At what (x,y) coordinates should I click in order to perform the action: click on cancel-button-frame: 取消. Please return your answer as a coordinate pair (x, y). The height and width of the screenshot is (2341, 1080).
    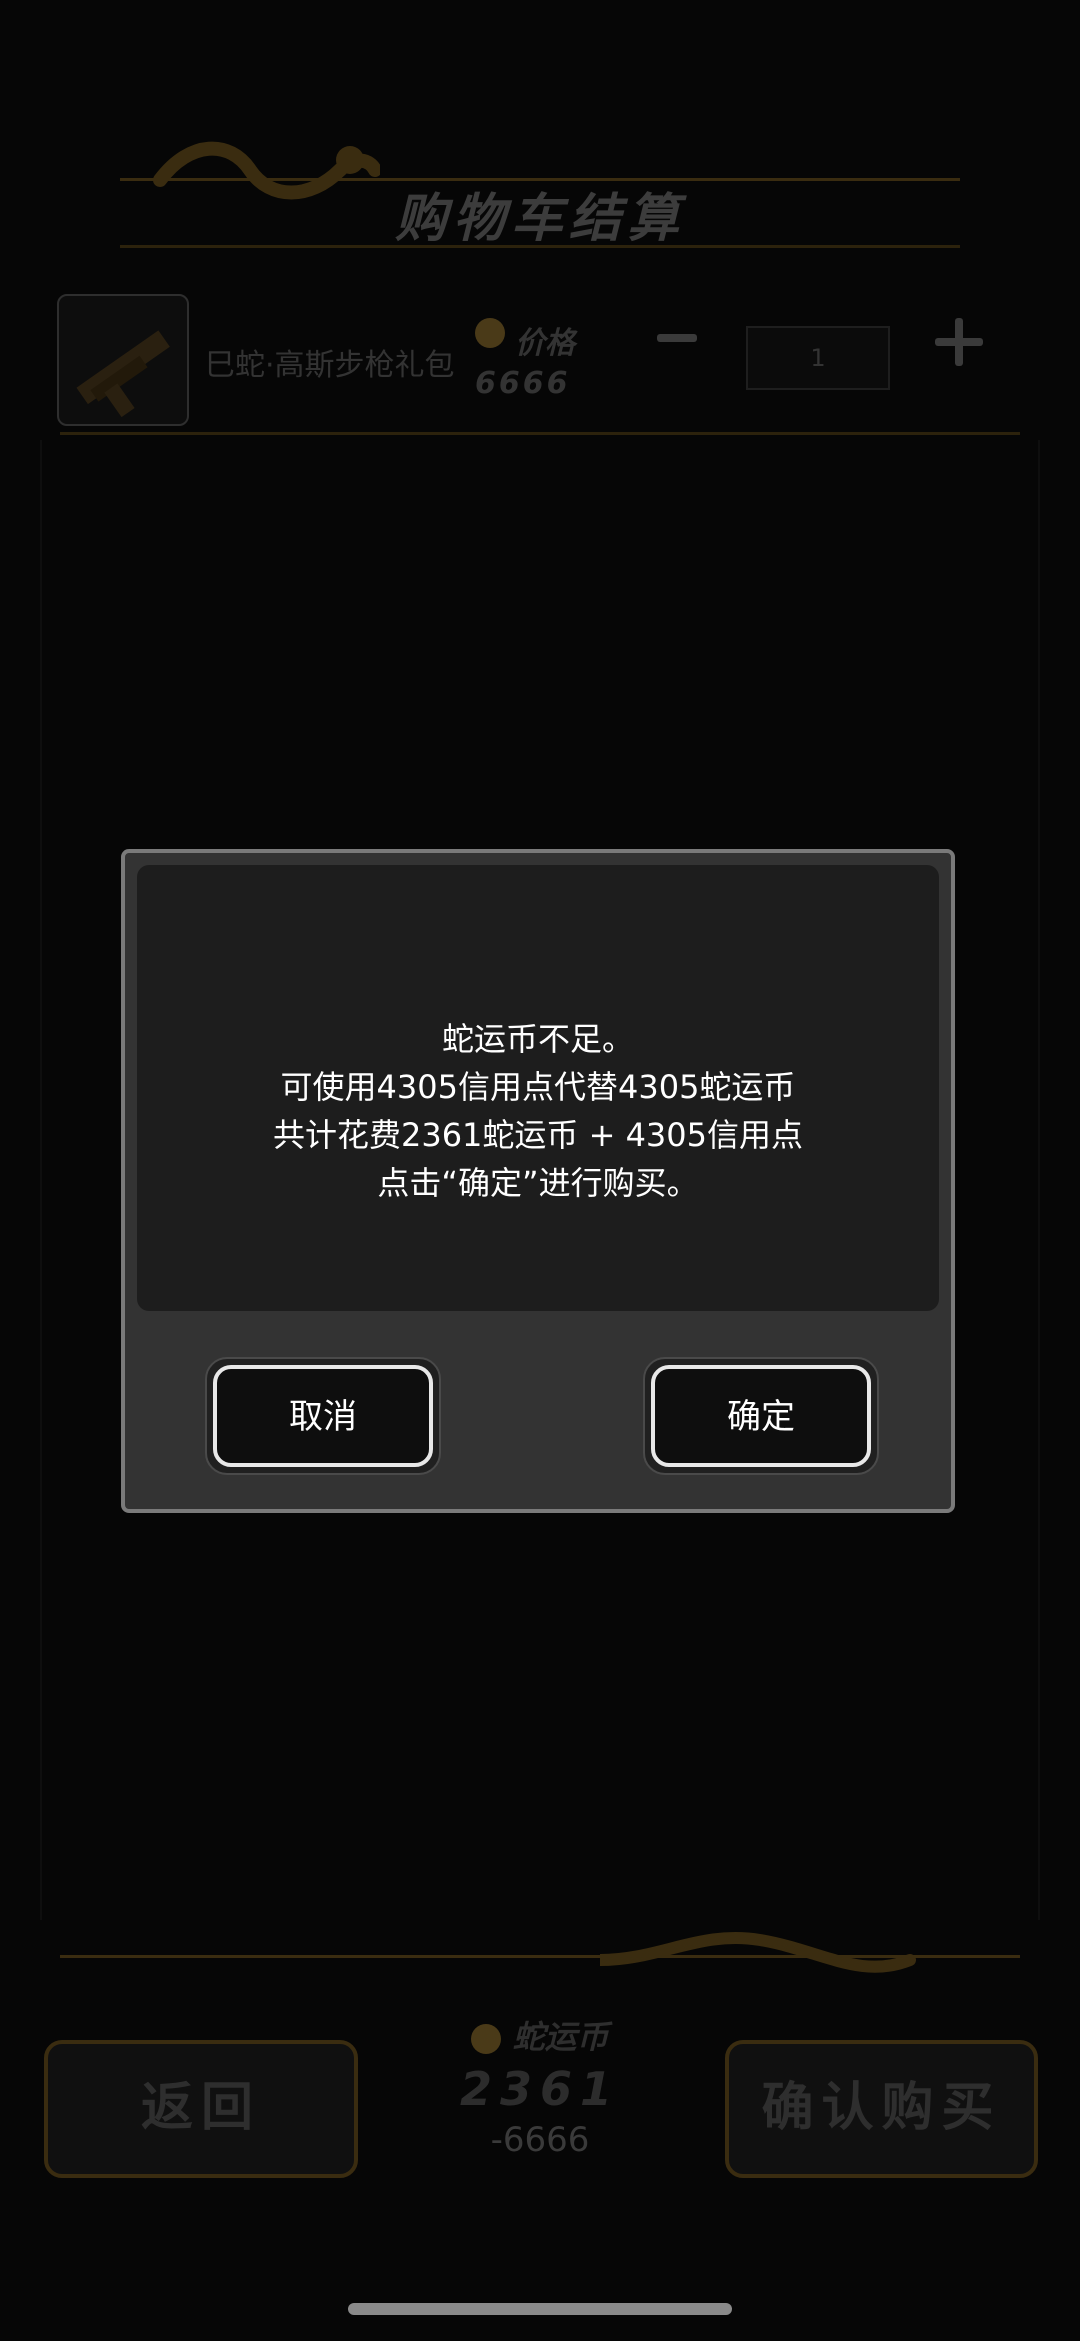
    Looking at the image, I should click on (323, 1416).